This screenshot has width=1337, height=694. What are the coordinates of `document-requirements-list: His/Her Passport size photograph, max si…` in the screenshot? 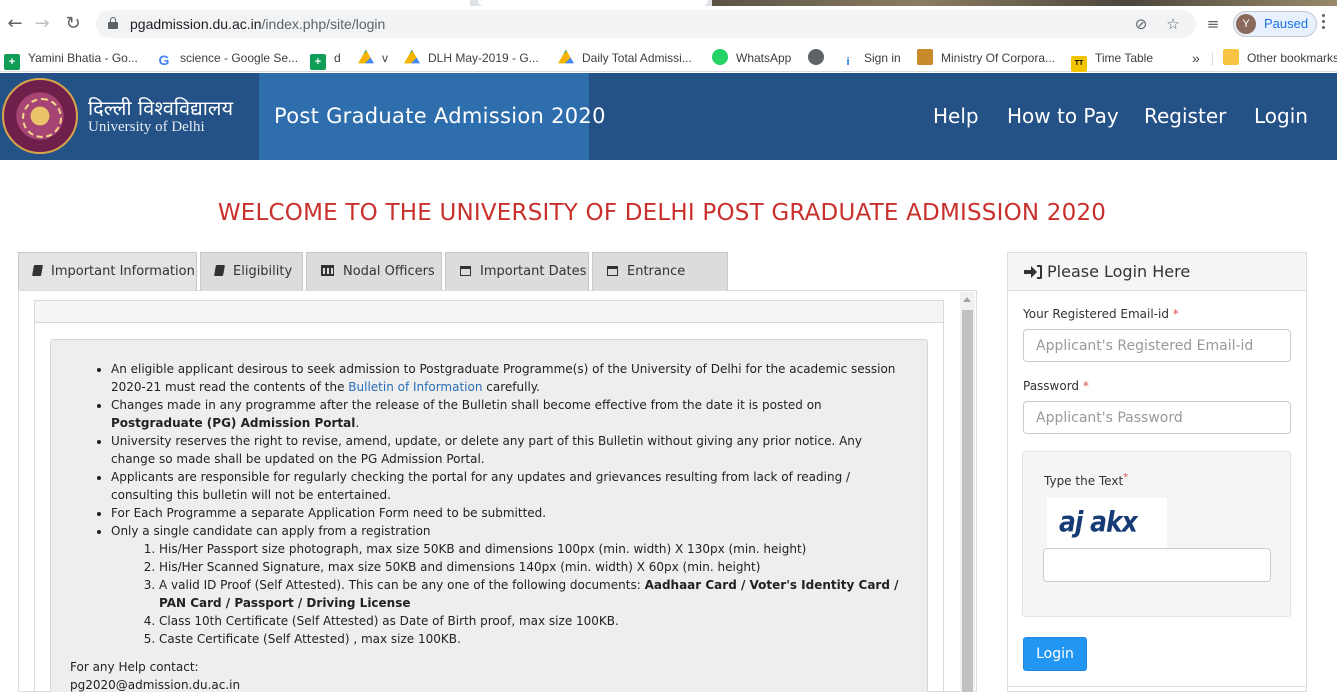 It's located at (530, 594).